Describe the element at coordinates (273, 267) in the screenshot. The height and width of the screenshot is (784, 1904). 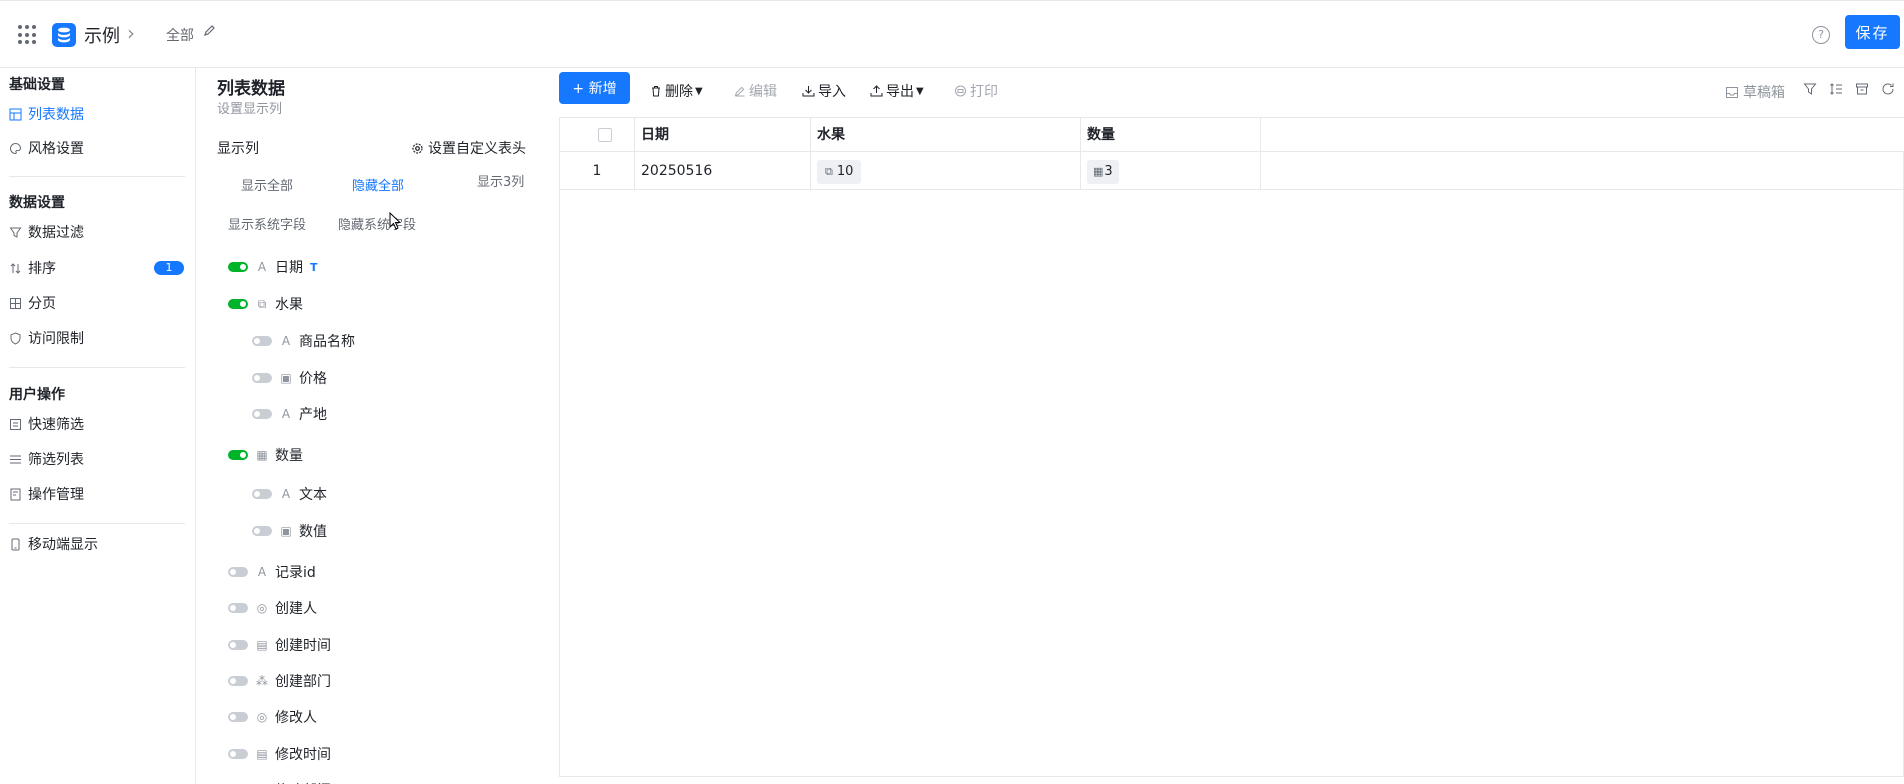
I see `field-row: A 日期 T` at that location.